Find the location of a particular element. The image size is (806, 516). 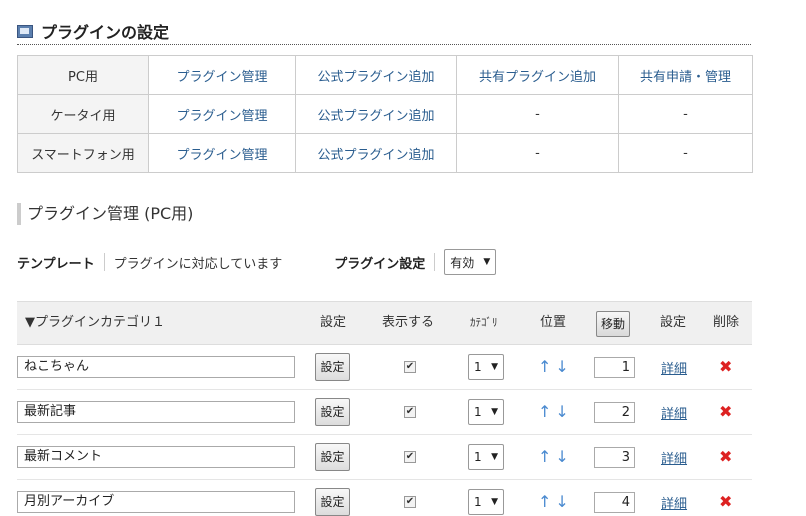

plugin-name-input: 最新コメント is located at coordinates (156, 457).